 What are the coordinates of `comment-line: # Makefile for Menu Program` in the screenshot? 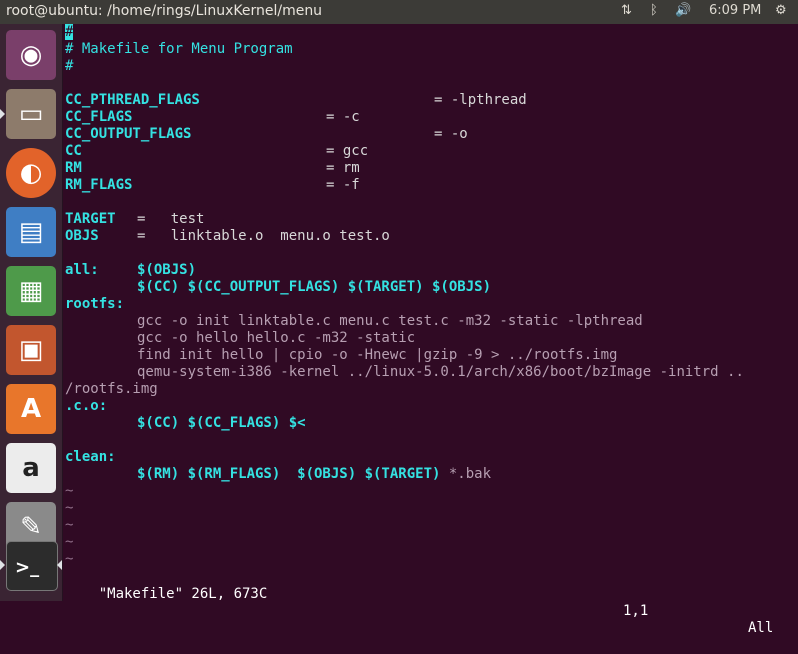 It's located at (179, 49).